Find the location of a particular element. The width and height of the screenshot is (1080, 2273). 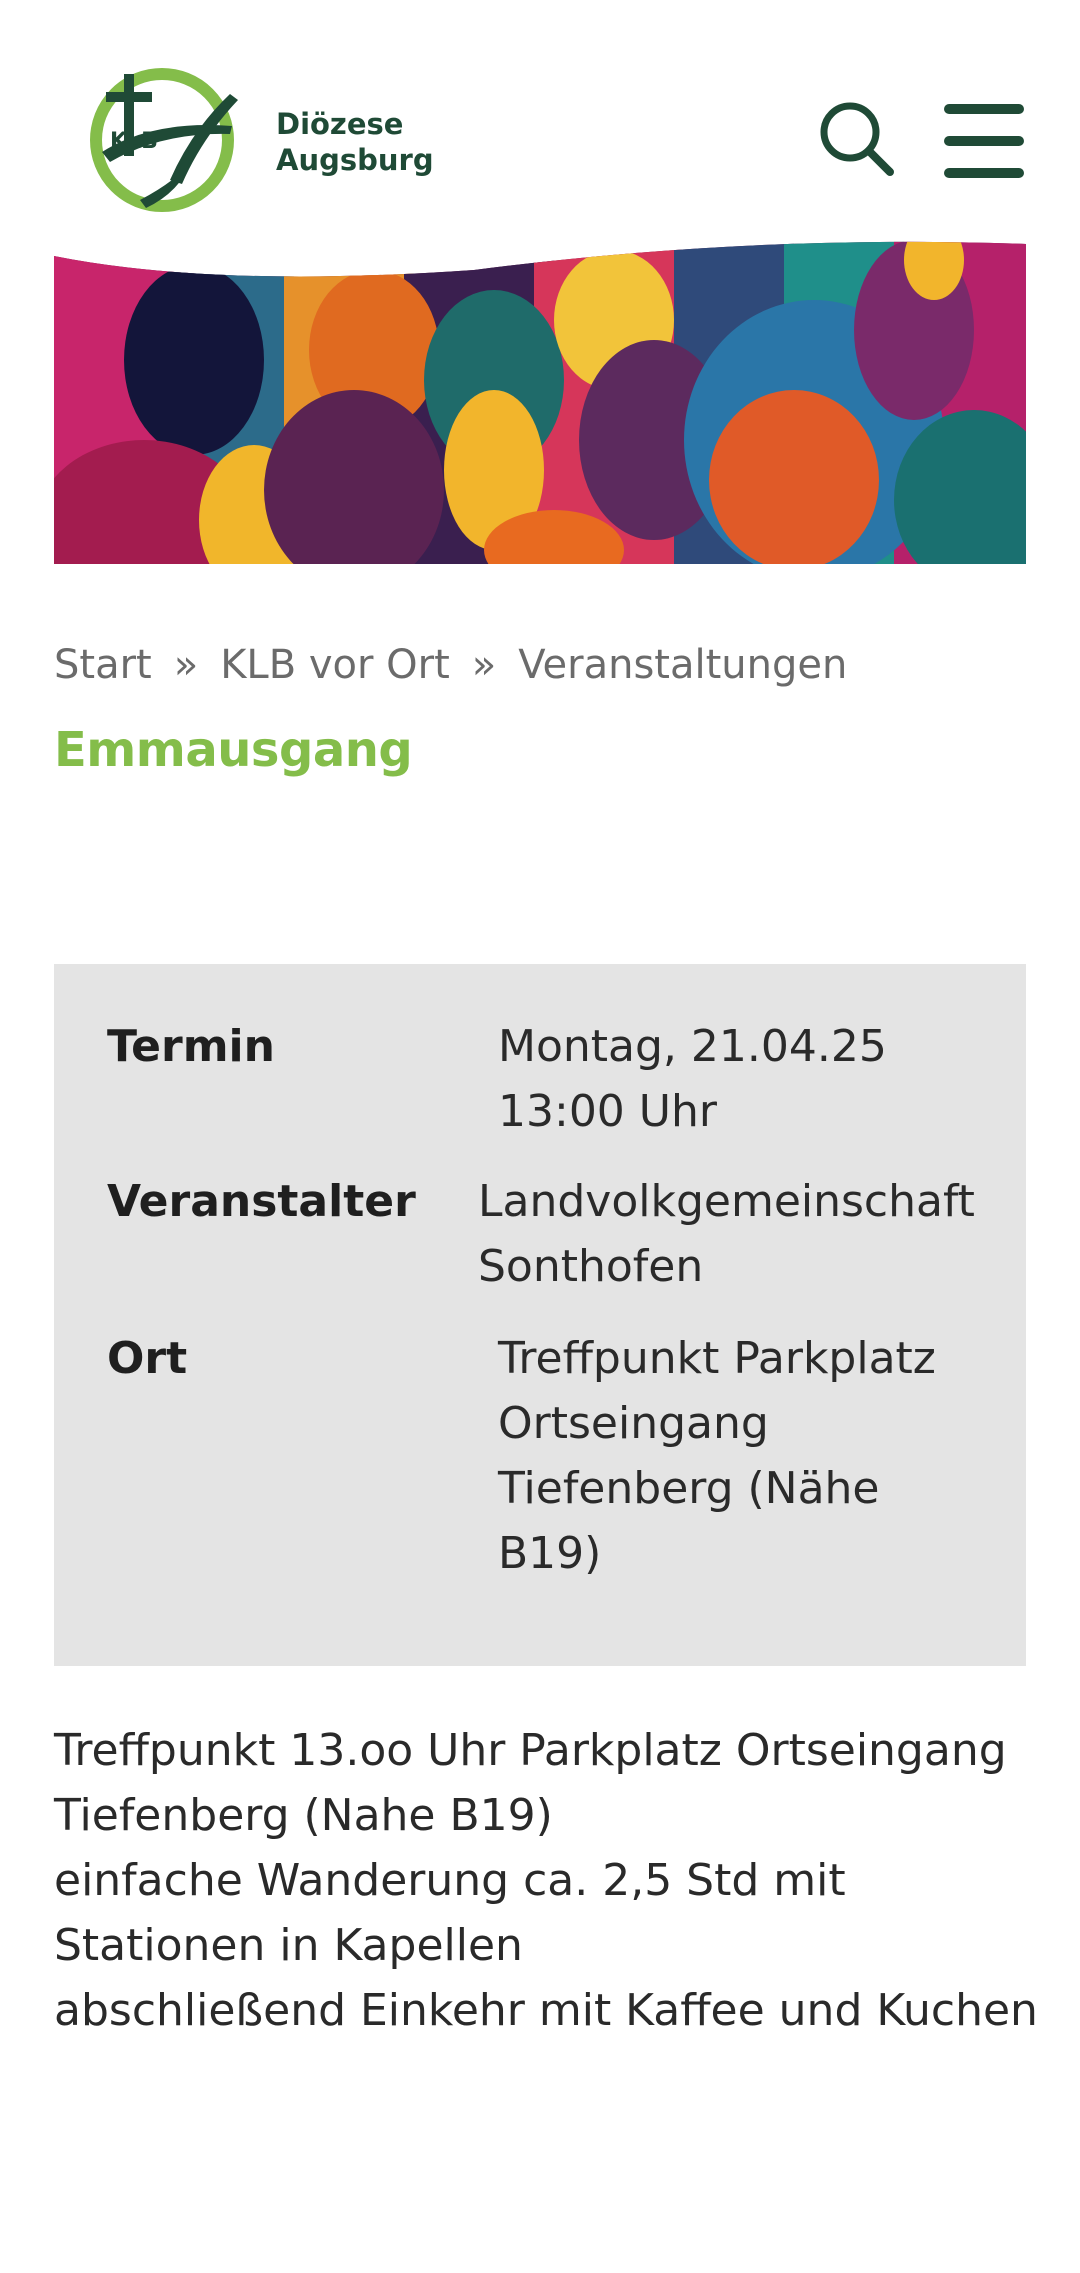

breadcrumb-veranstaltungen: Veranstaltungen is located at coordinates (682, 665).